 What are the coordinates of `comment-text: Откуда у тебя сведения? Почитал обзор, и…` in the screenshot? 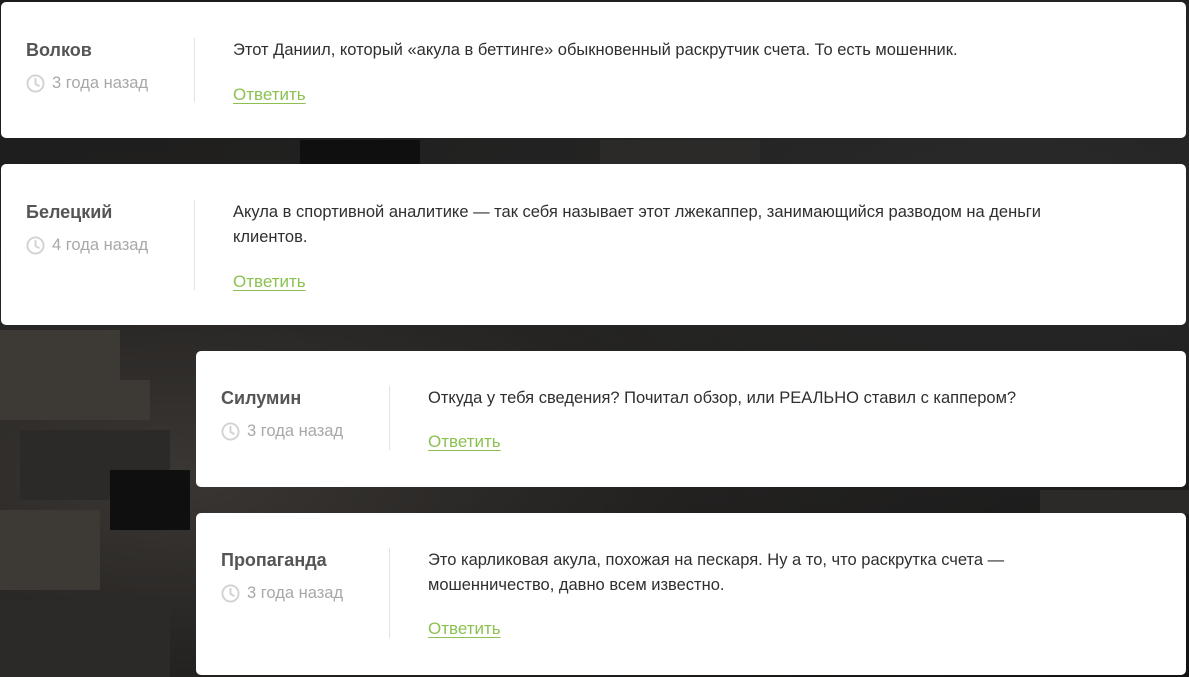 It's located at (722, 398).